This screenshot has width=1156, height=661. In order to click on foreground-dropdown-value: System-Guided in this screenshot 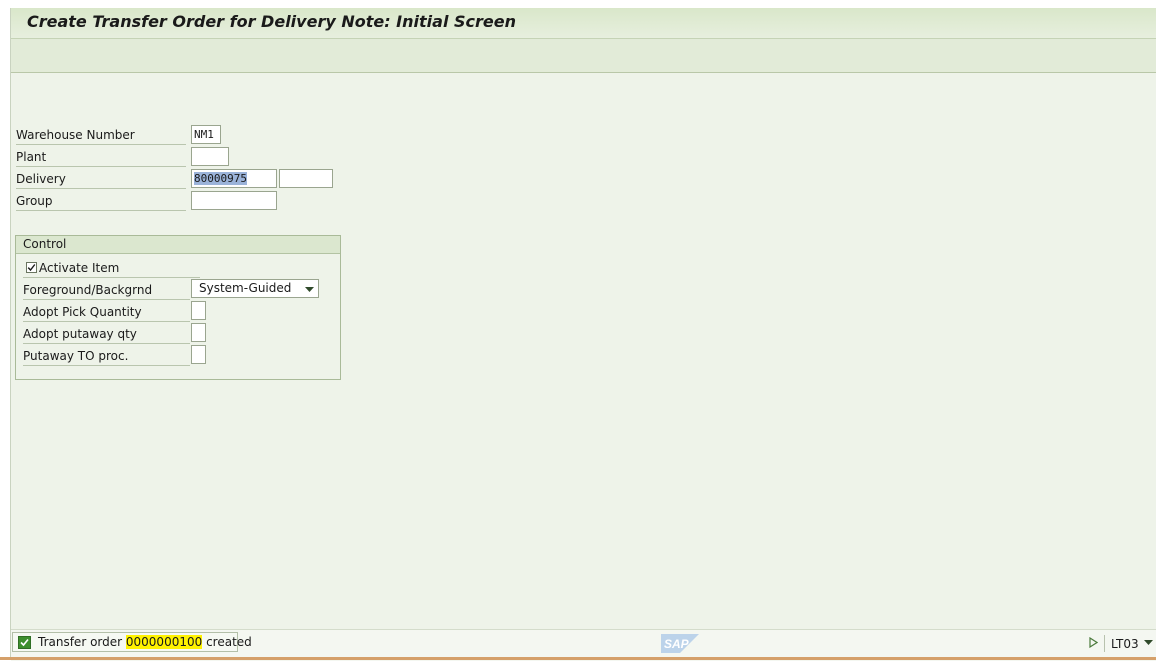, I will do `click(245, 288)`.